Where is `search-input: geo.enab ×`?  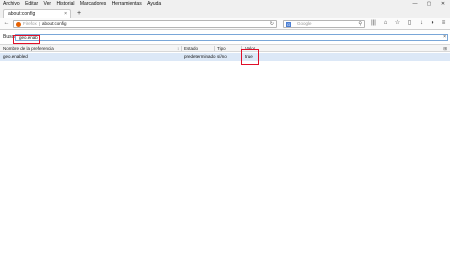 search-input: geo.enab × is located at coordinates (231, 37).